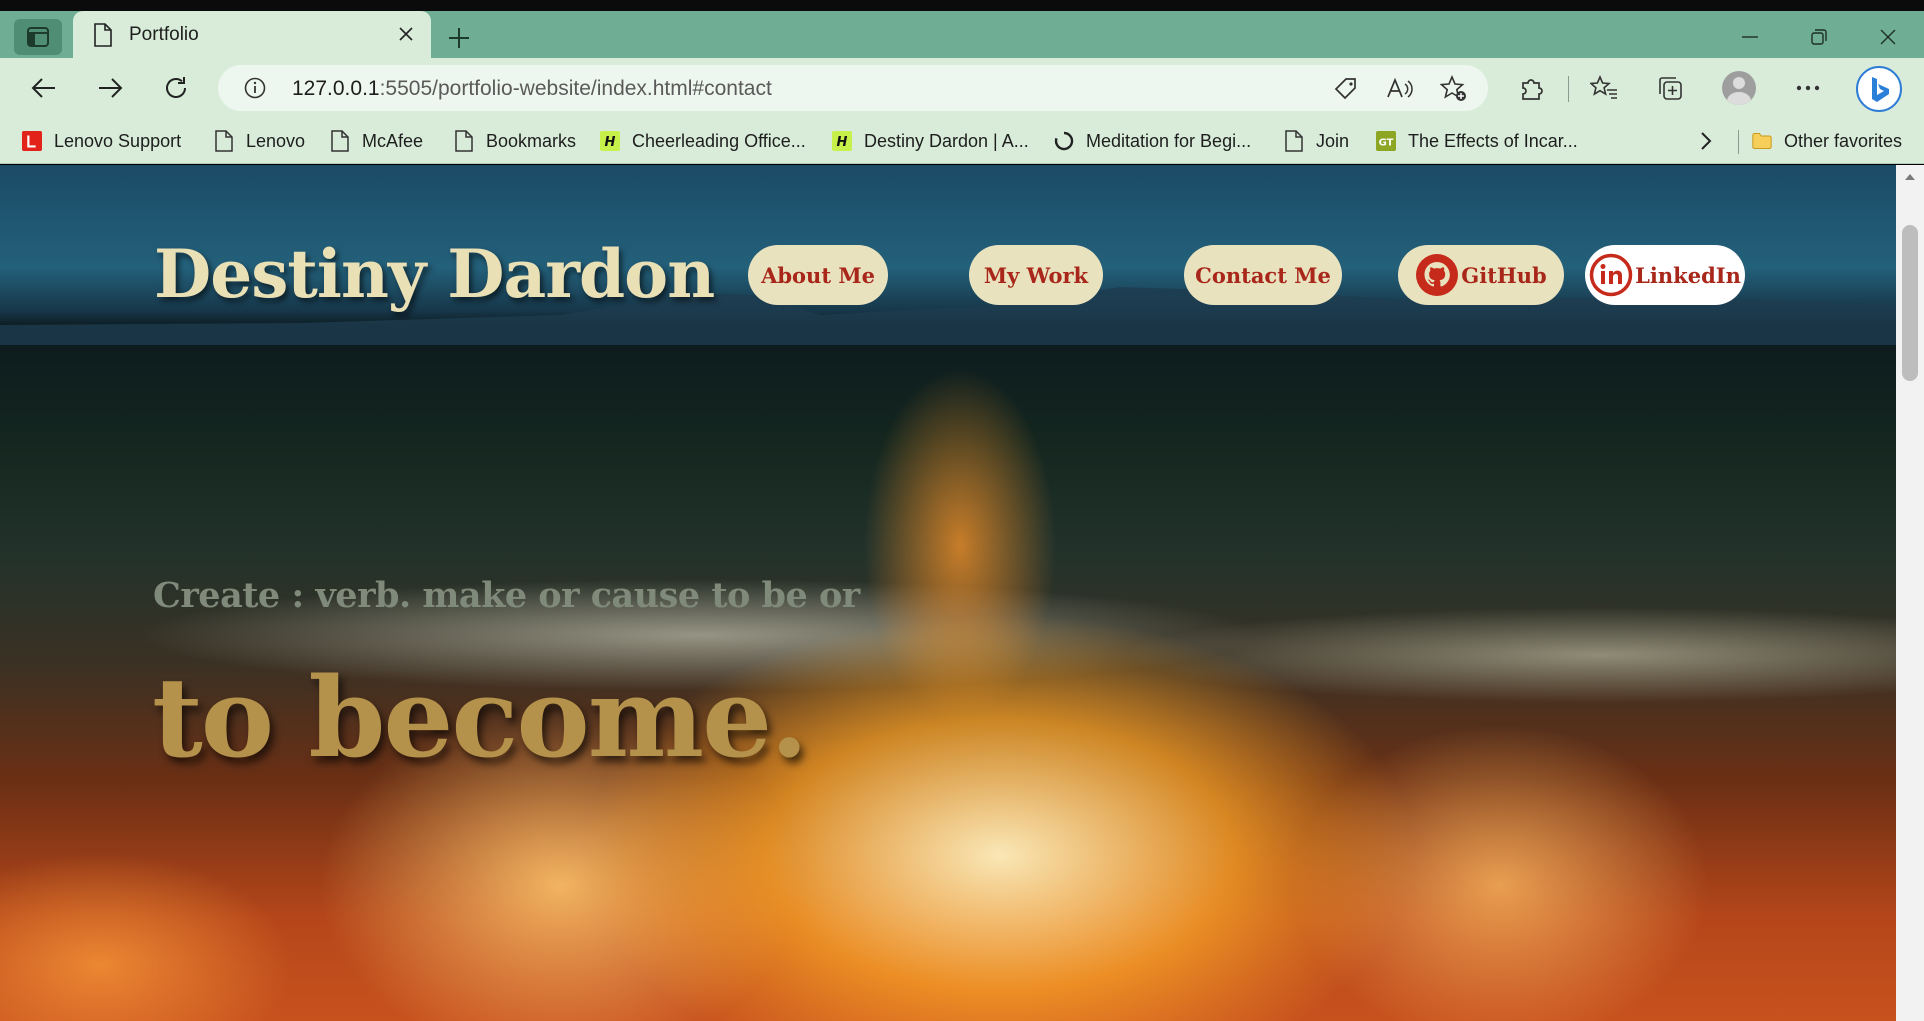 The height and width of the screenshot is (1021, 1924). Describe the element at coordinates (1843, 140) in the screenshot. I see `other-favorites-label: Other favorites` at that location.